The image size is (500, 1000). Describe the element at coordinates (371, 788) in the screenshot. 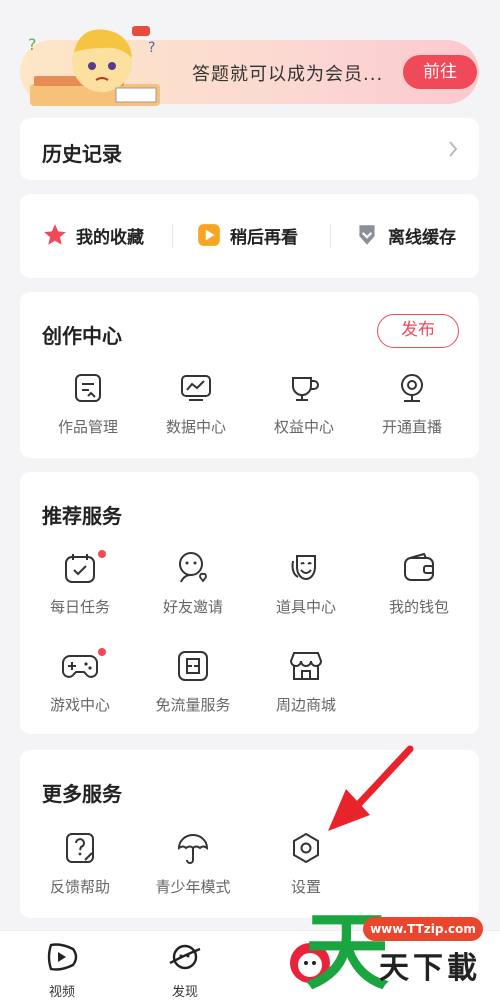

I see `annotation-arrow` at that location.